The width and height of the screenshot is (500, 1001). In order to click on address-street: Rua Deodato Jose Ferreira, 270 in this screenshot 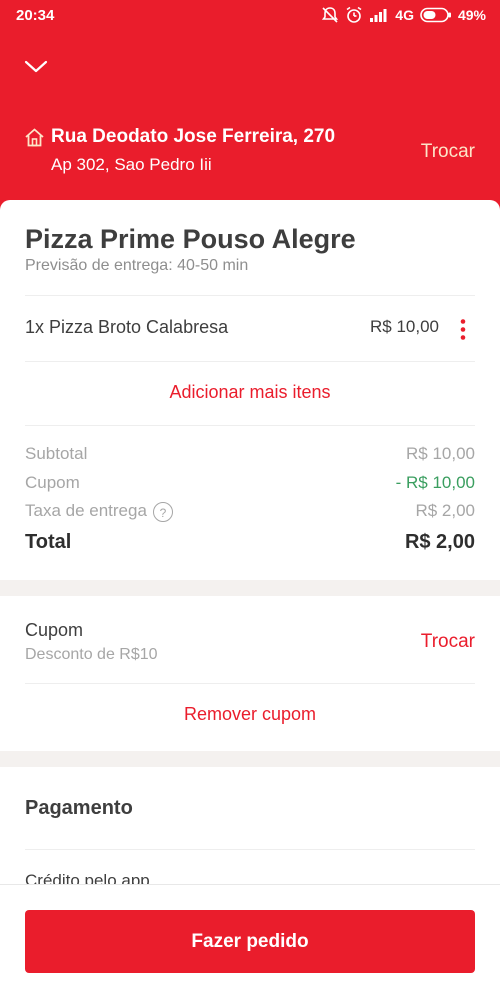, I will do `click(193, 136)`.